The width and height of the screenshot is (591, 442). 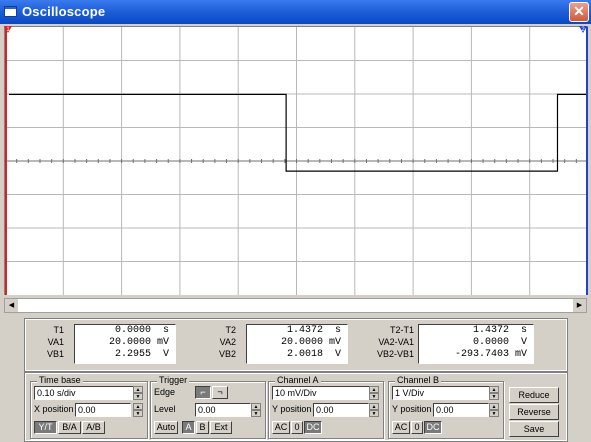 What do you see at coordinates (162, 342) in the screenshot?
I see `va1-unit: mV` at bounding box center [162, 342].